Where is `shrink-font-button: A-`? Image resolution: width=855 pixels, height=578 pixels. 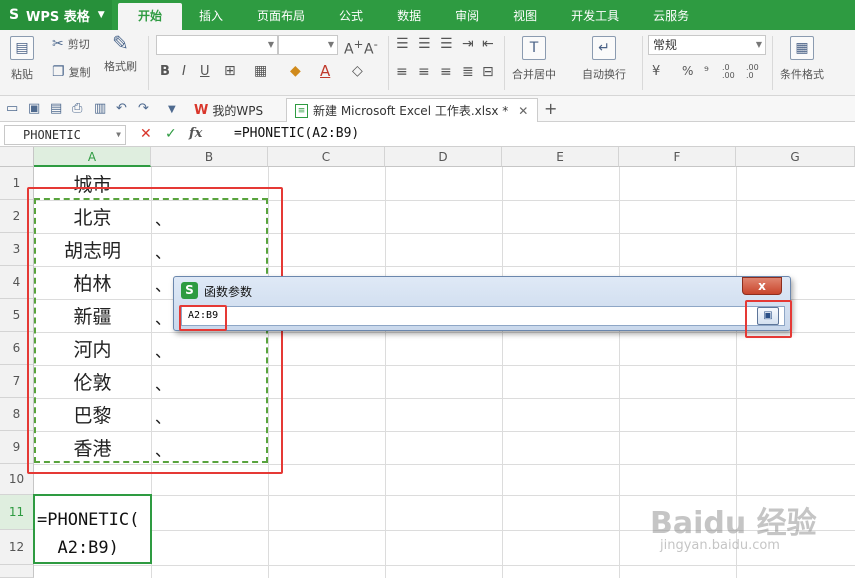
shrink-font-button: A- is located at coordinates (371, 47).